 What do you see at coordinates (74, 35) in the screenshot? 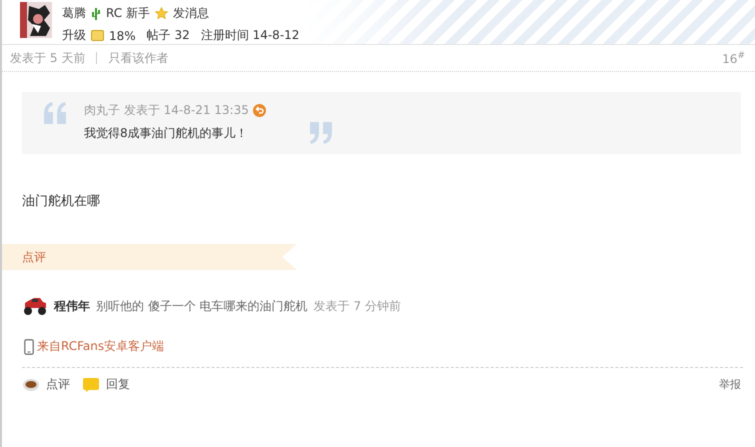
I see `upgrade-label: 升级` at bounding box center [74, 35].